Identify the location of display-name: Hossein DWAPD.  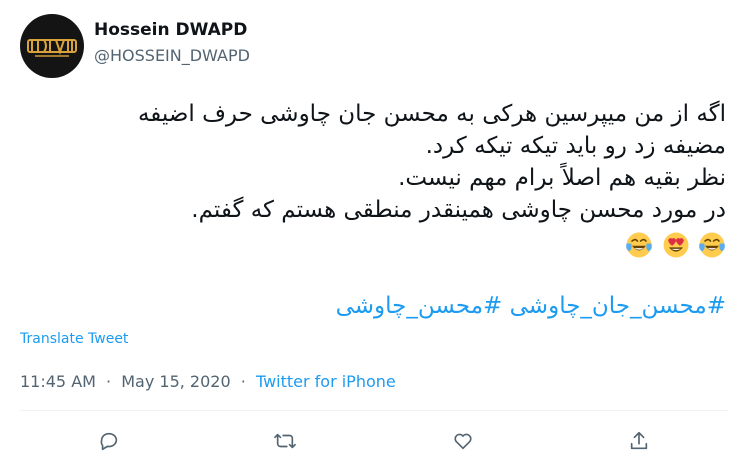
(170, 30).